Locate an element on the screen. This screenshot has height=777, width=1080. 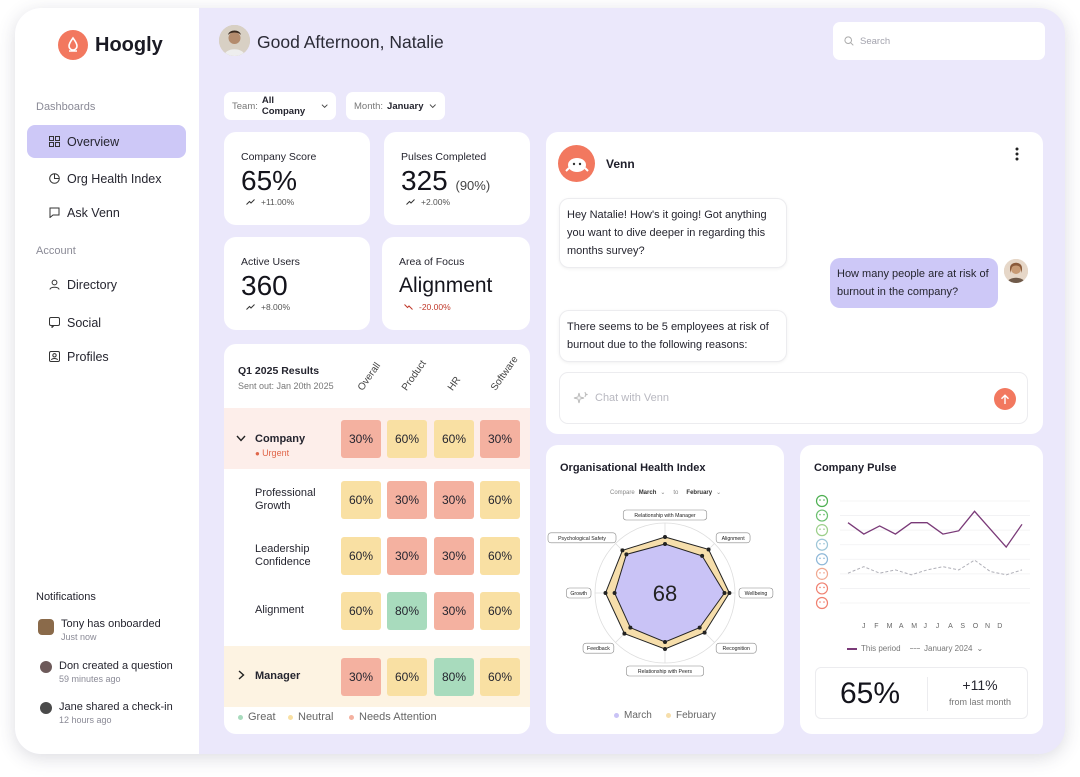
stat-value: Alignment is located at coordinates (446, 285).